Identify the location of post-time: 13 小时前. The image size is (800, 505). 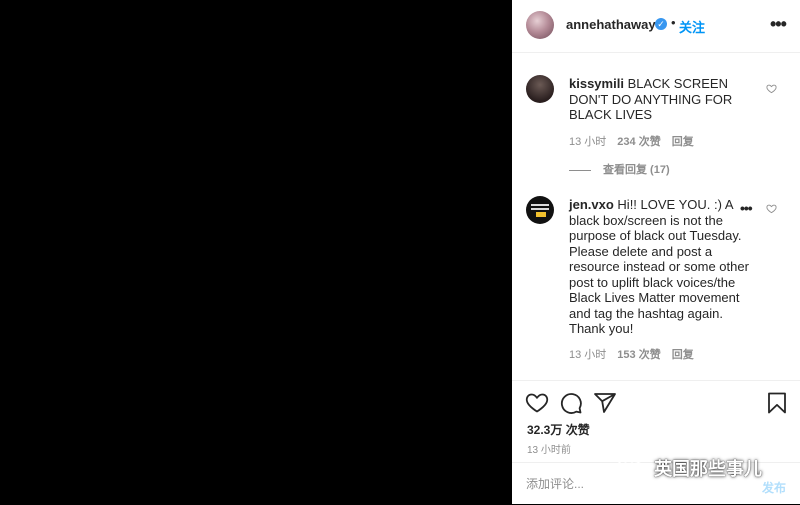
(549, 450).